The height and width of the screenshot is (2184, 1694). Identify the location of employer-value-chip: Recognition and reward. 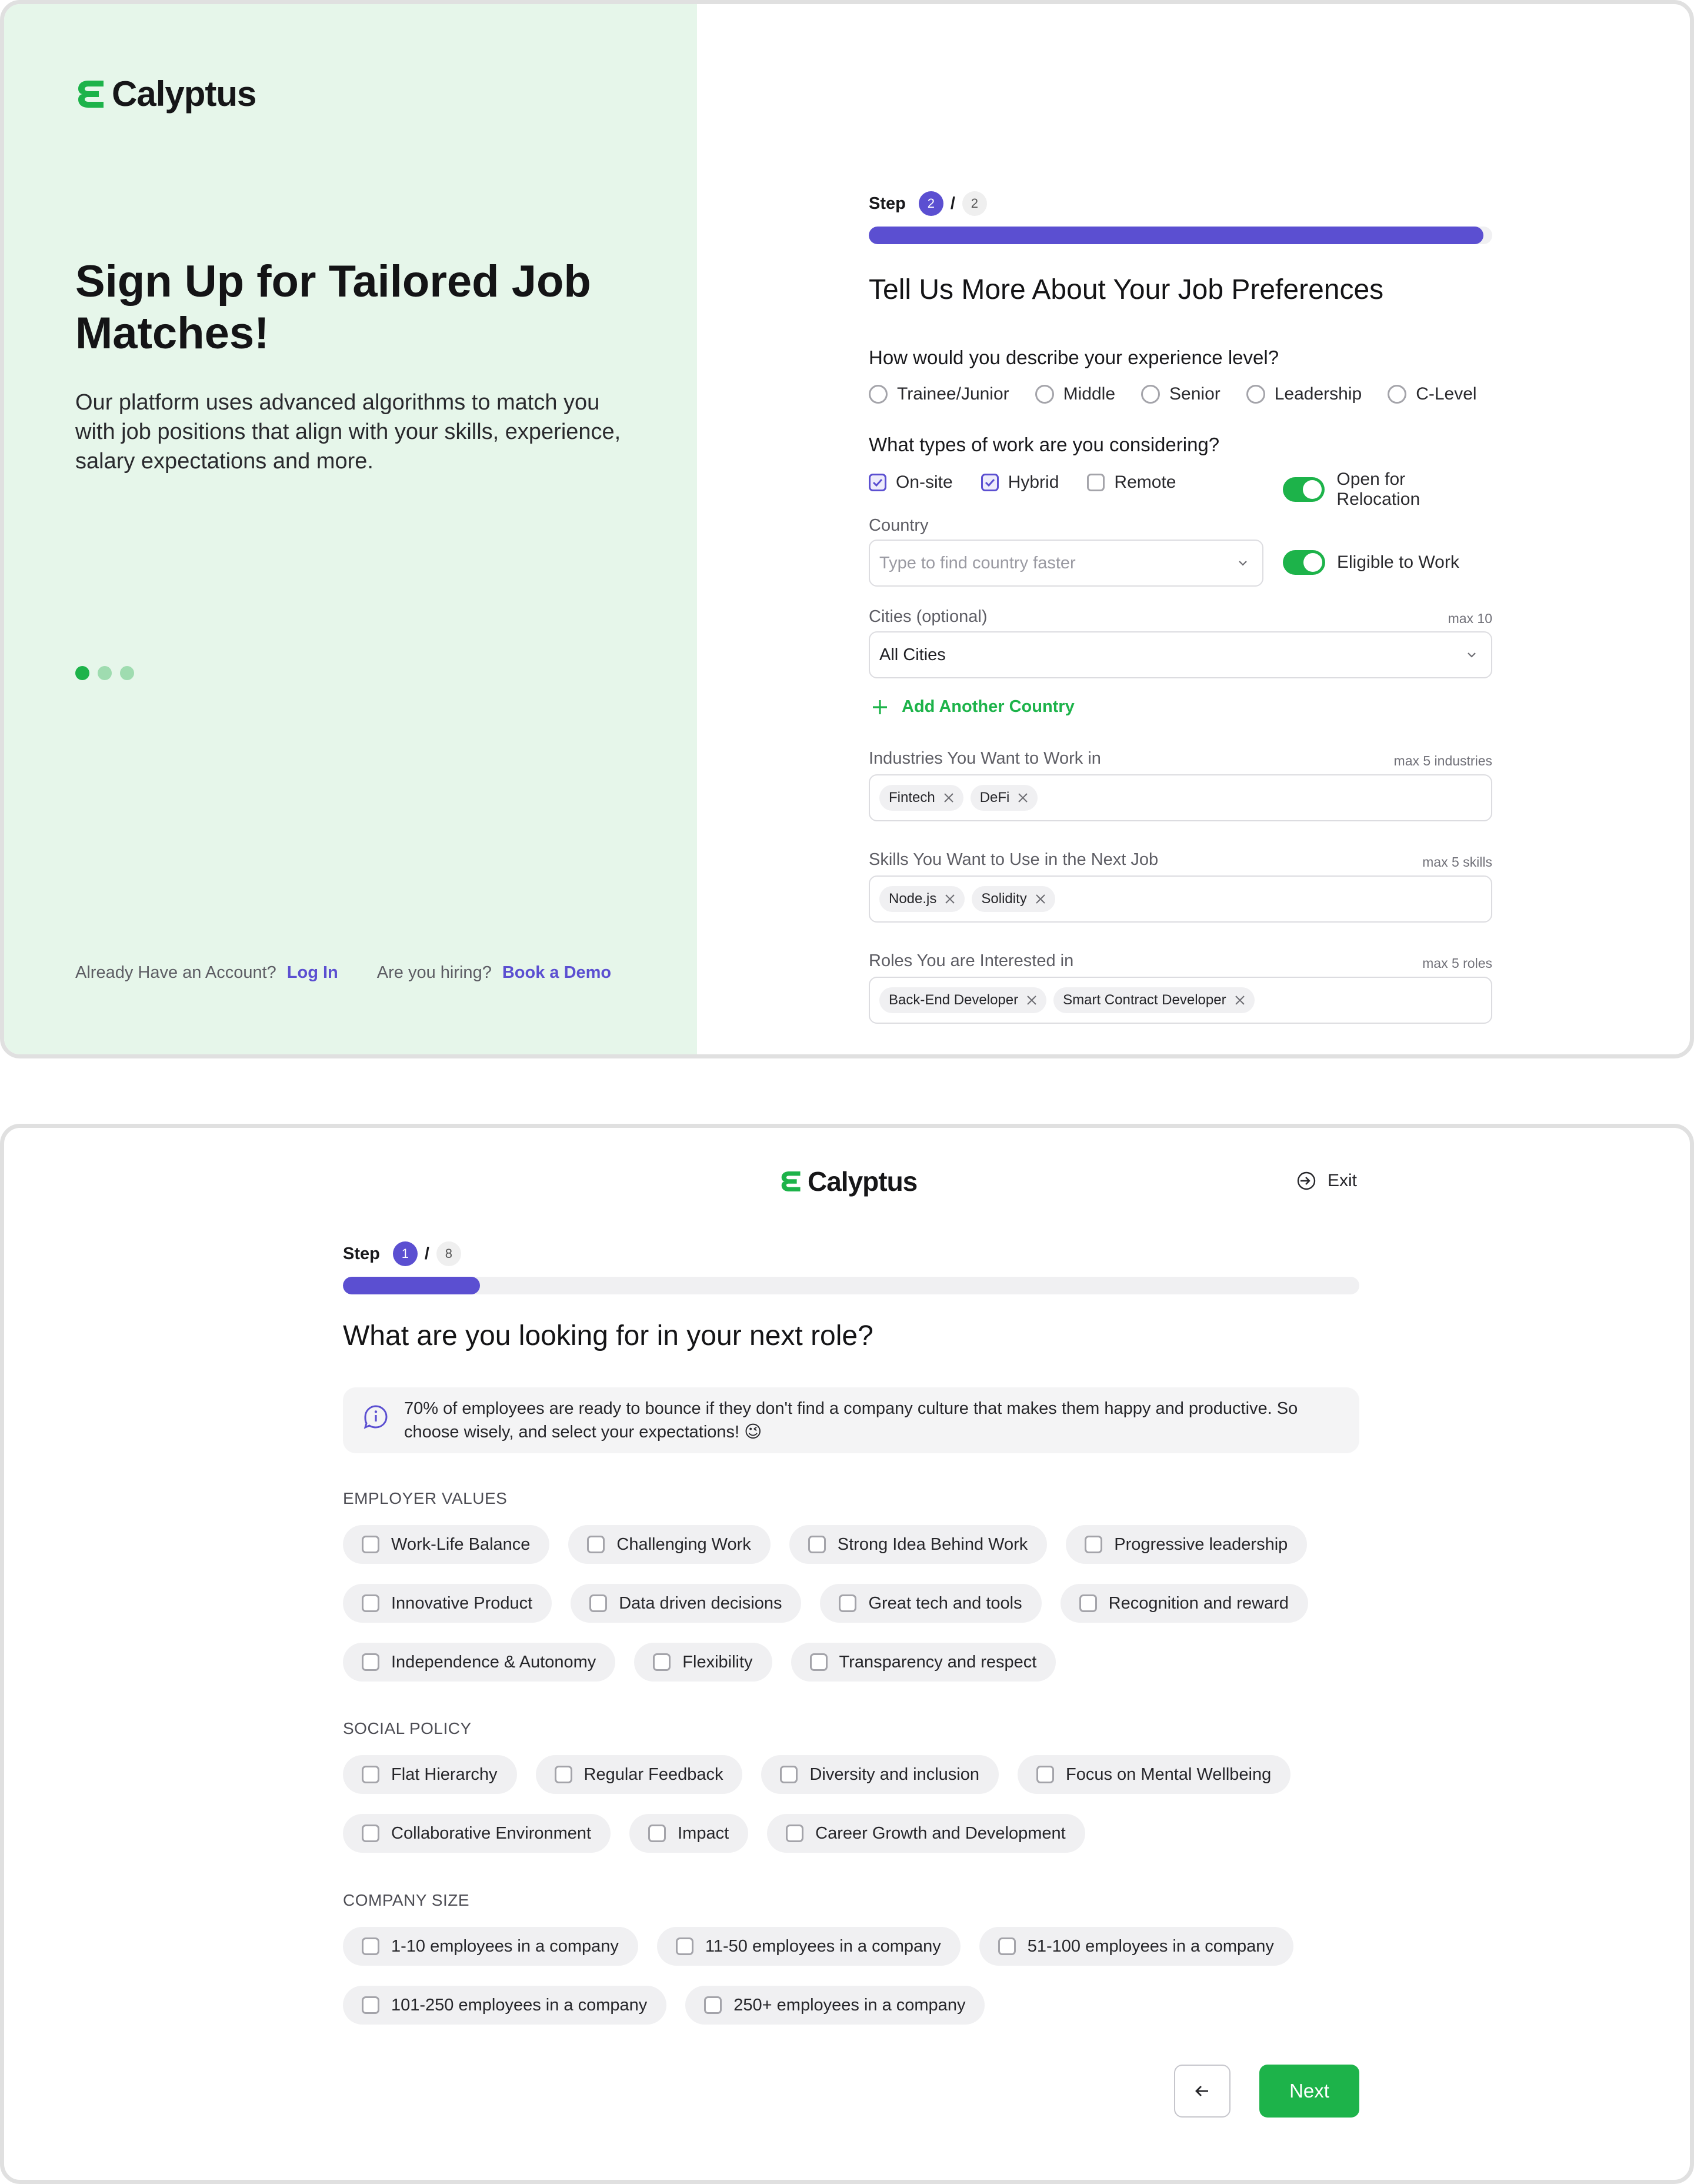
(1184, 1603).